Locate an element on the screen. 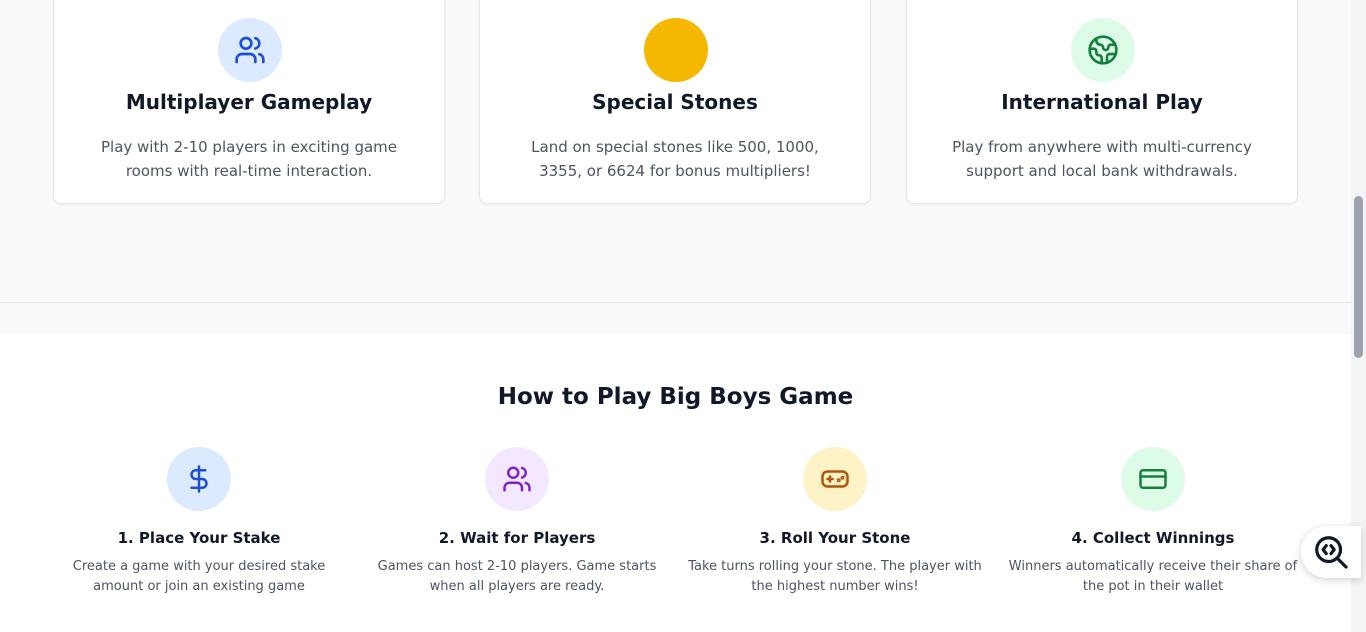 This screenshot has height=632, width=1366. feature-title: Multiplayer Gameplay is located at coordinates (249, 102).